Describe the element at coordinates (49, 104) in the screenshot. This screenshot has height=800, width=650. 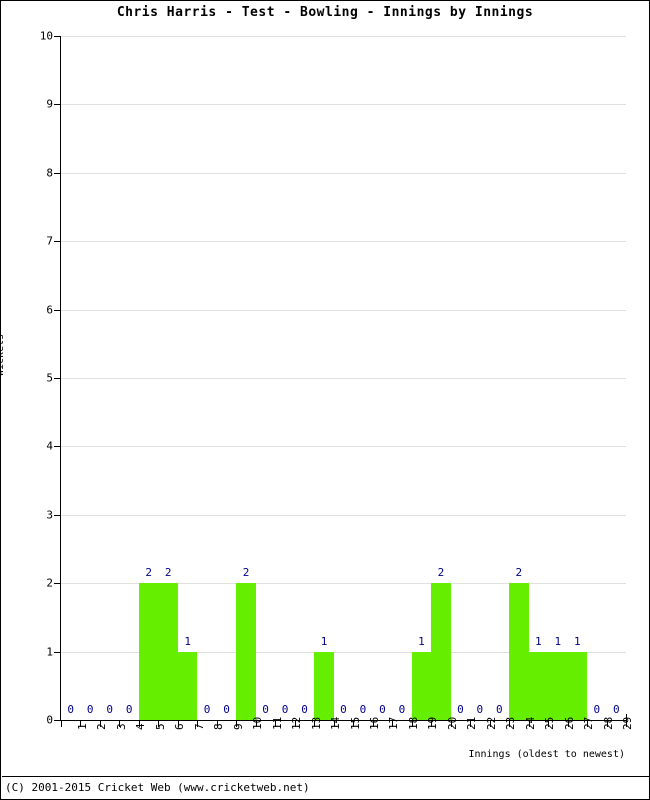
I see `y-tick-label: 9` at that location.